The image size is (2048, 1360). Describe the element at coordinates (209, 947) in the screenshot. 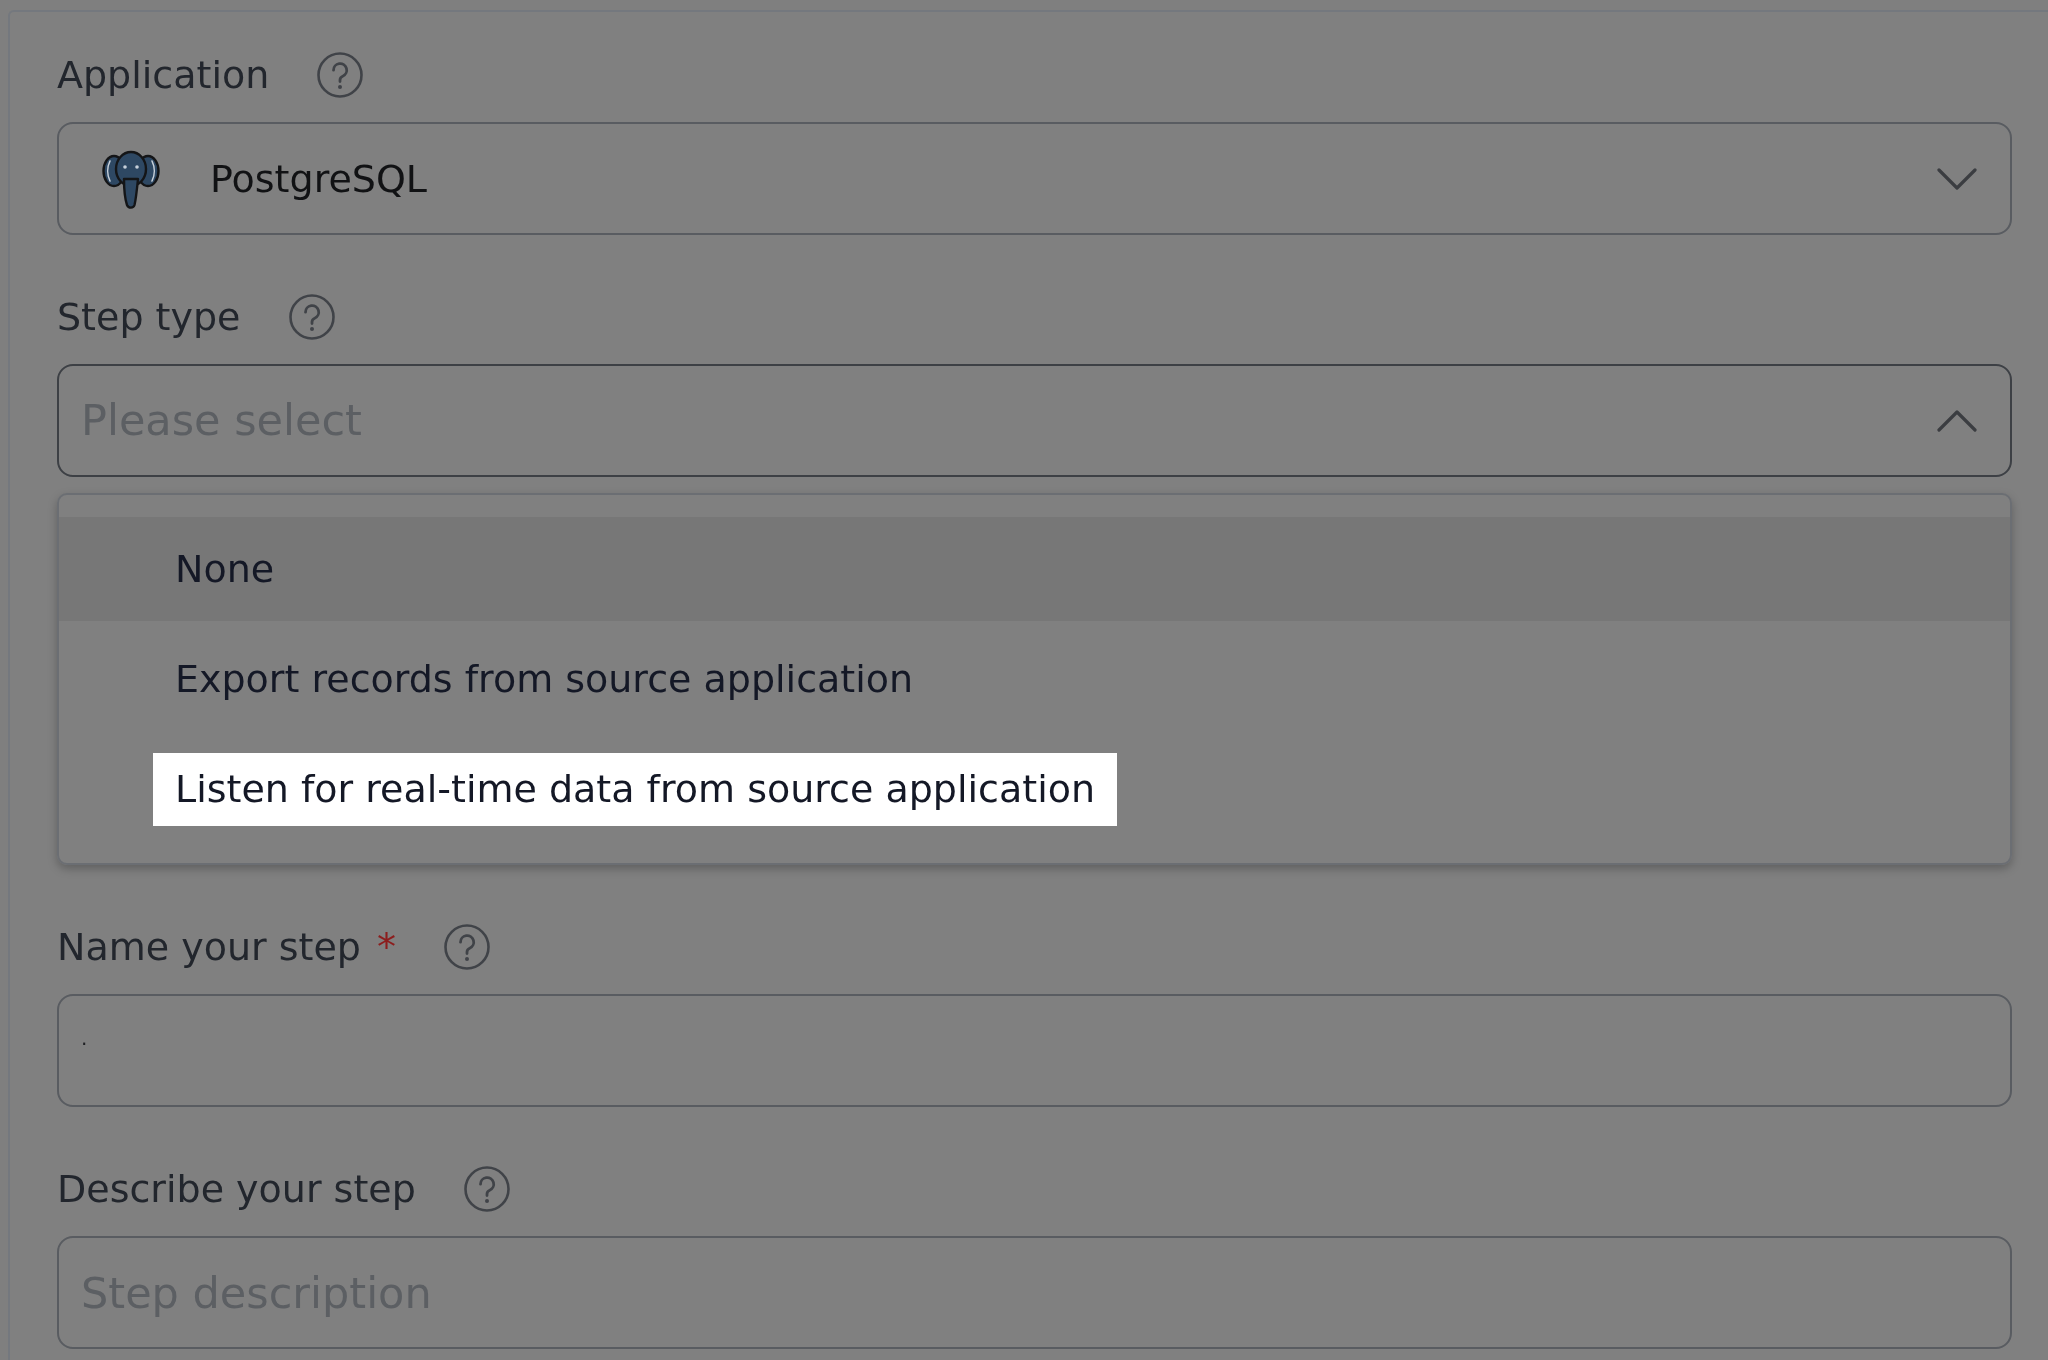

I see `field-label: Name your step` at that location.